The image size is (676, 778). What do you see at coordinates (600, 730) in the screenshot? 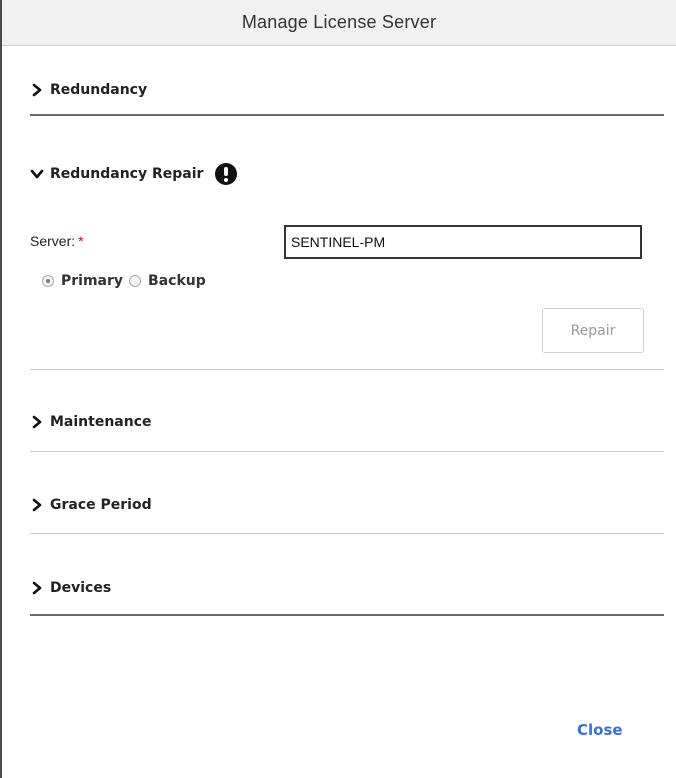
I see `close-button: Close` at bounding box center [600, 730].